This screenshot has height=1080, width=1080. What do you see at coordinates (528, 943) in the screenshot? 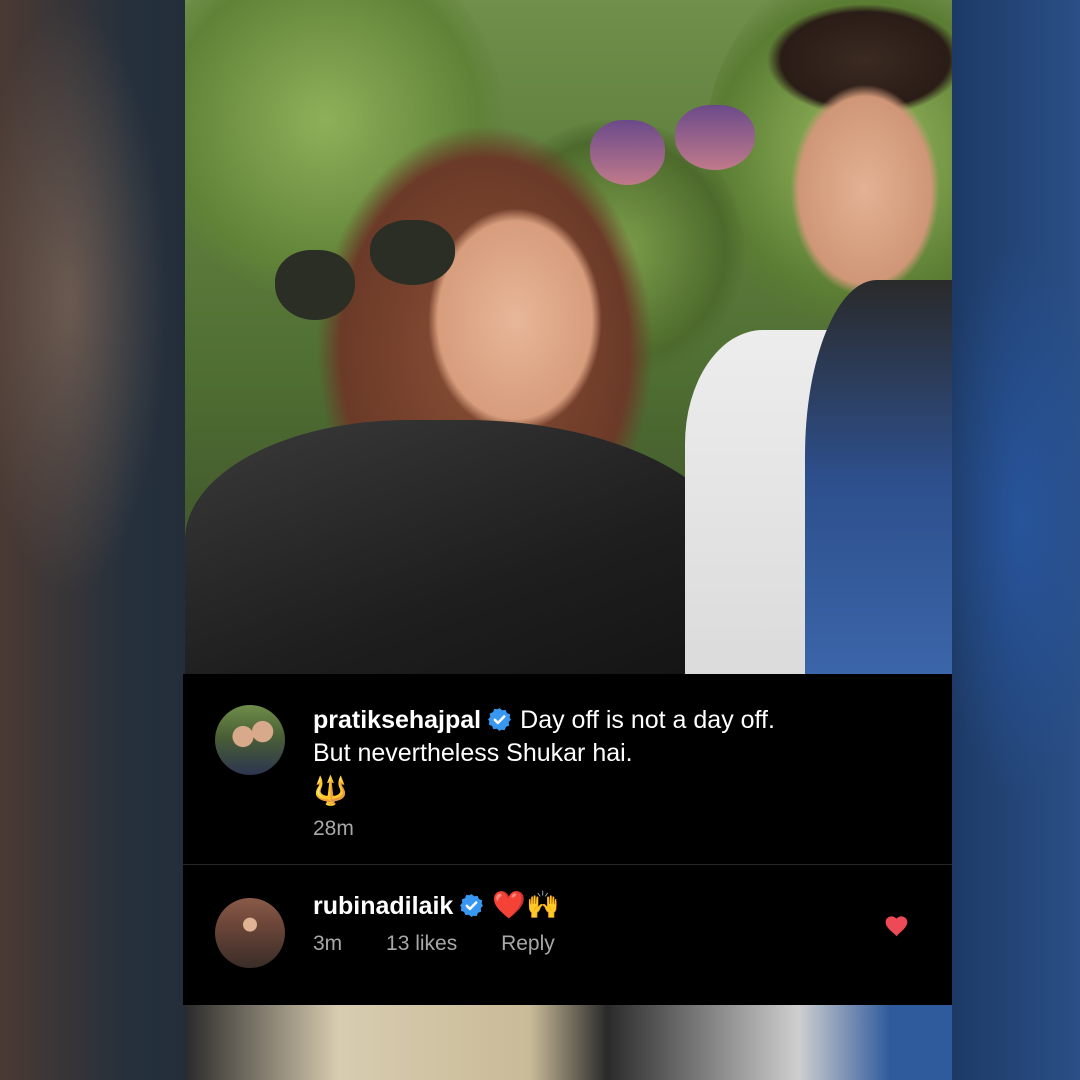
I see `reply-button: Reply` at bounding box center [528, 943].